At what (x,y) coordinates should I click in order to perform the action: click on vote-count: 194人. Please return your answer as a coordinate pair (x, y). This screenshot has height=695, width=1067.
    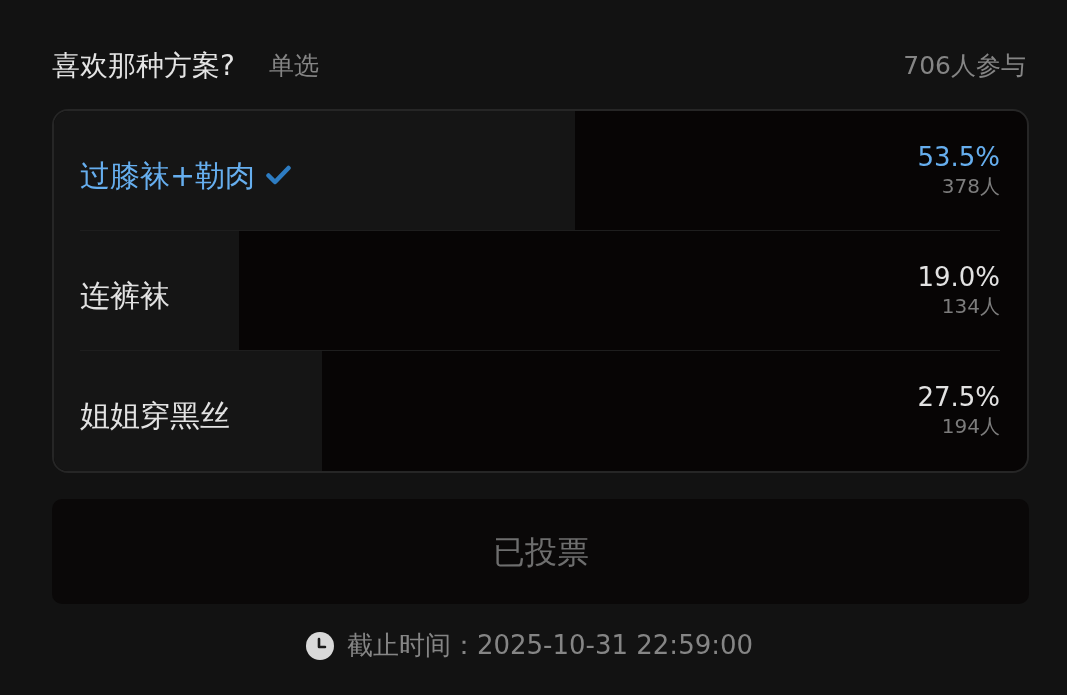
    Looking at the image, I should click on (970, 426).